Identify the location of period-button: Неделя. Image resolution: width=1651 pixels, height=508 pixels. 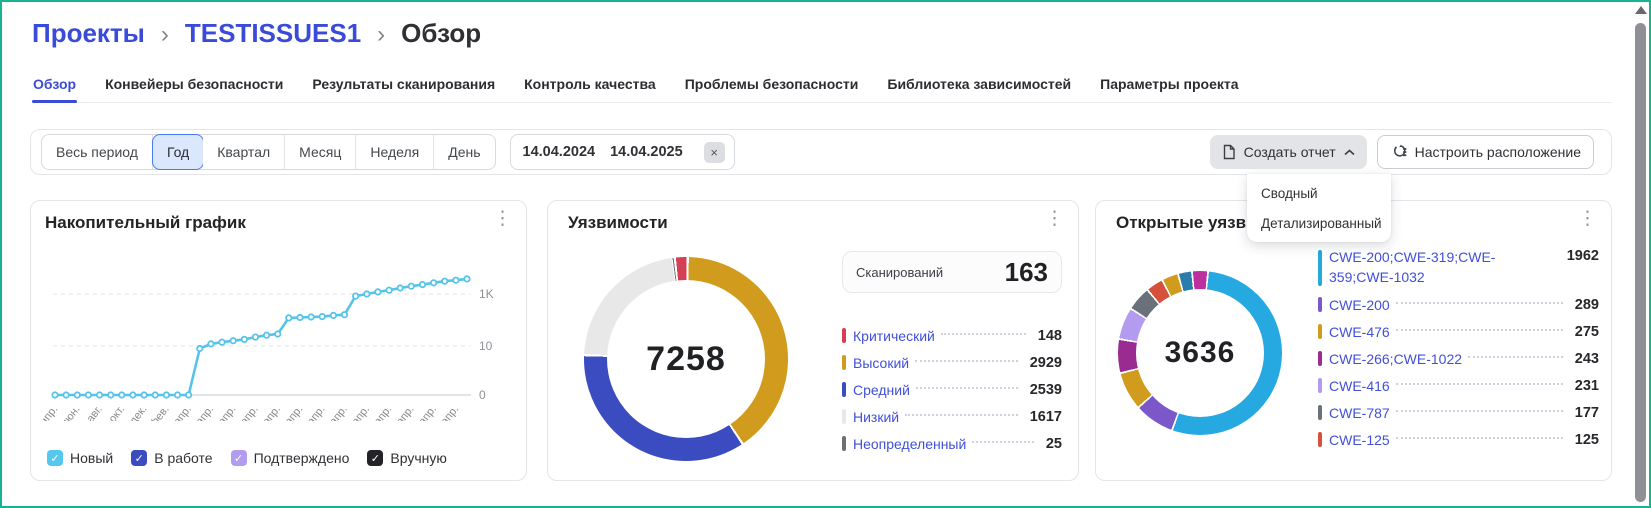
(395, 152).